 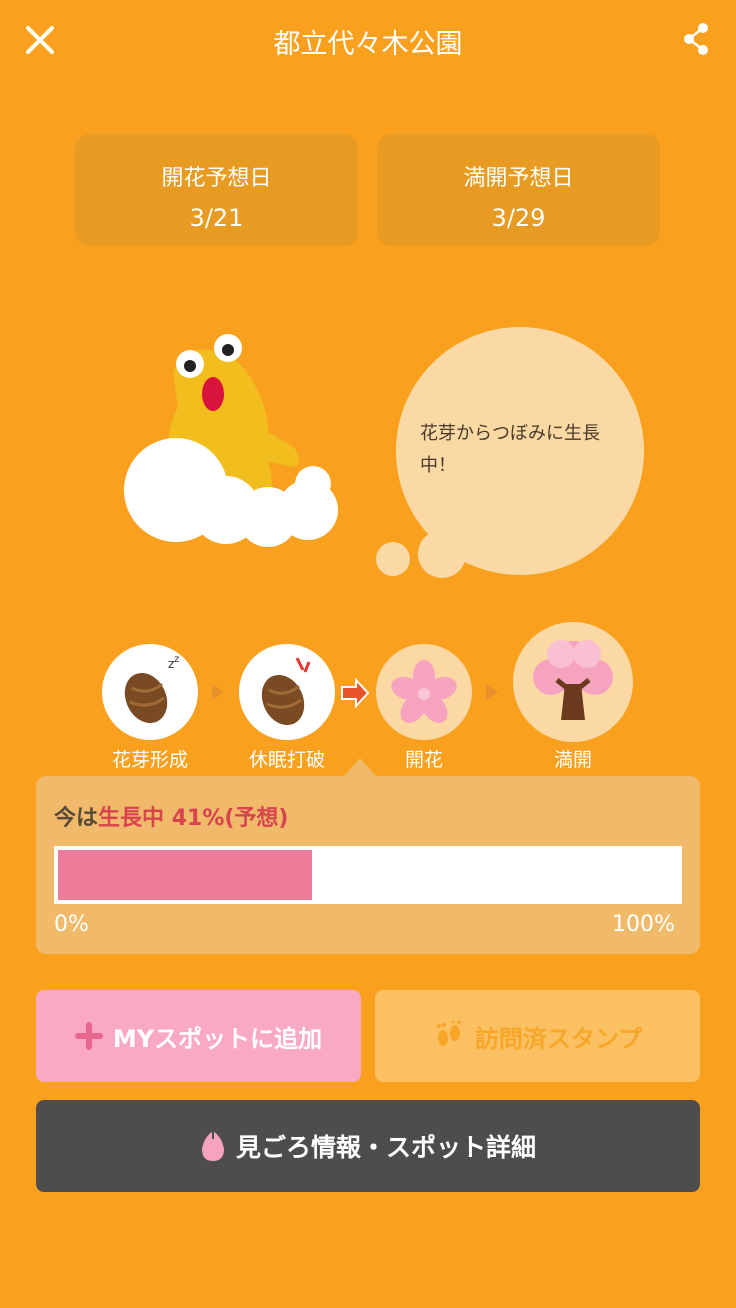 I want to click on flower-icon, so click(x=424, y=692).